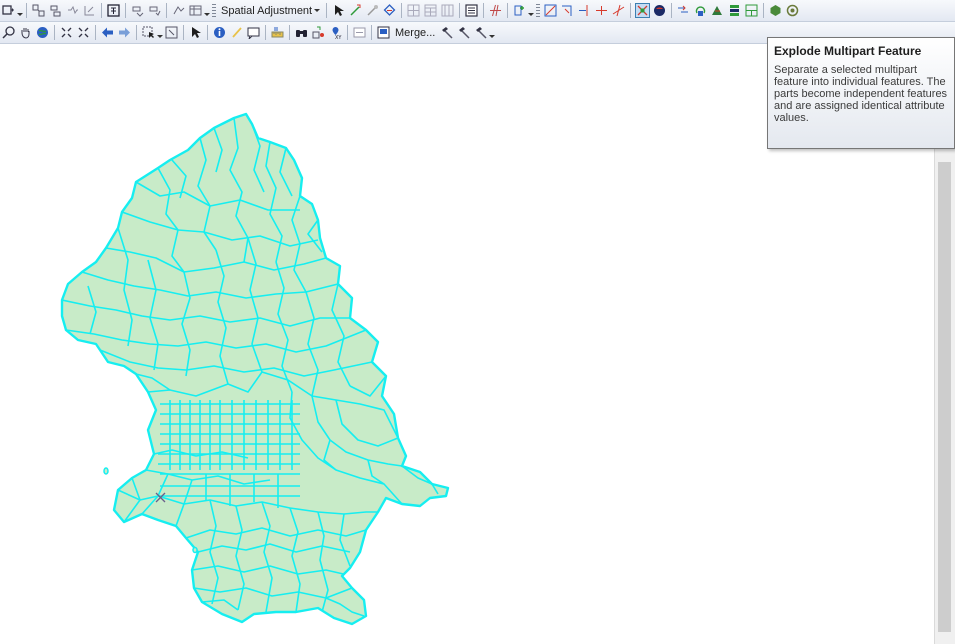 This screenshot has width=955, height=644. What do you see at coordinates (848, 51) in the screenshot?
I see `tooltip-title: Explode Multipart Feature` at bounding box center [848, 51].